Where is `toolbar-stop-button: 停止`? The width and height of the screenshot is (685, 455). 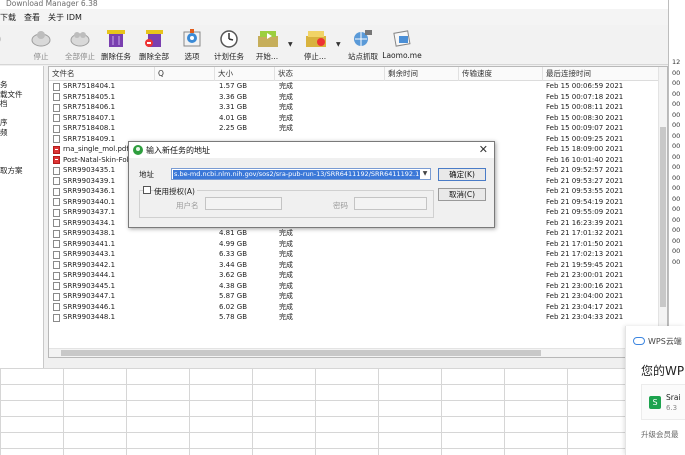 toolbar-stop-button: 停止 is located at coordinates (41, 45).